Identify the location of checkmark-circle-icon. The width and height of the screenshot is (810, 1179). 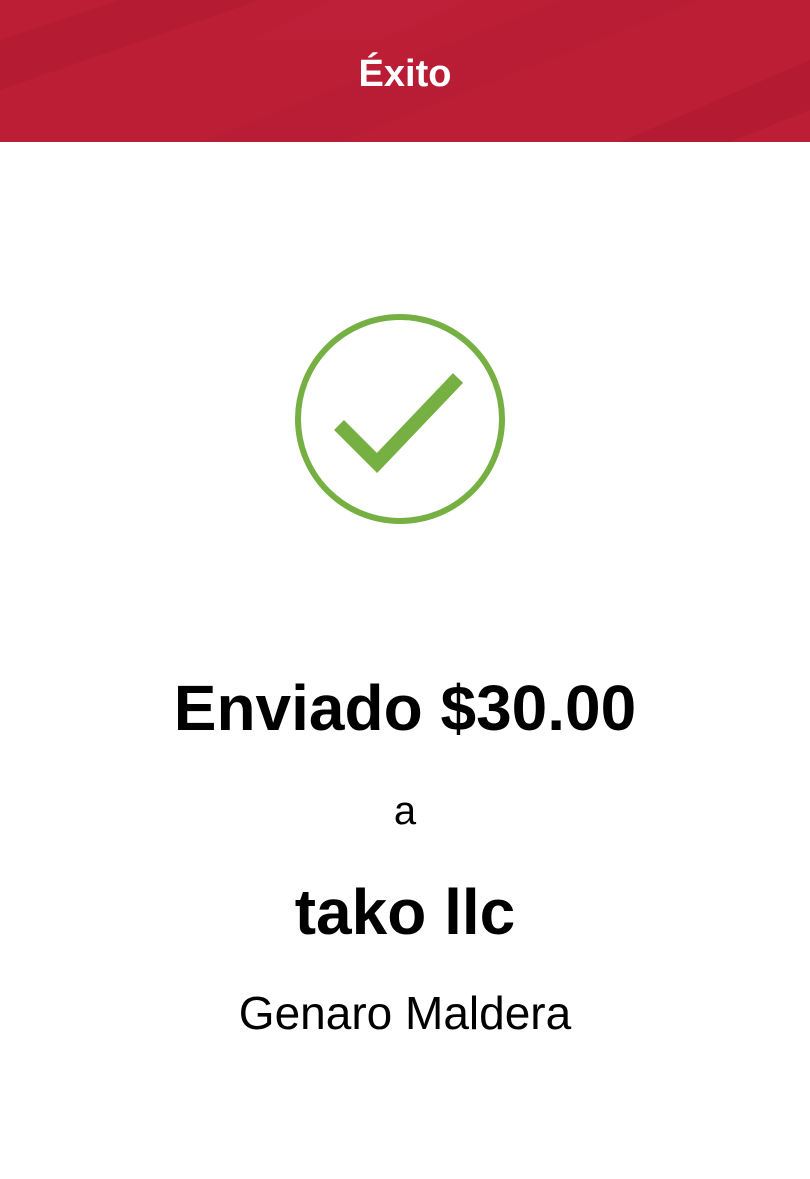
(400, 419).